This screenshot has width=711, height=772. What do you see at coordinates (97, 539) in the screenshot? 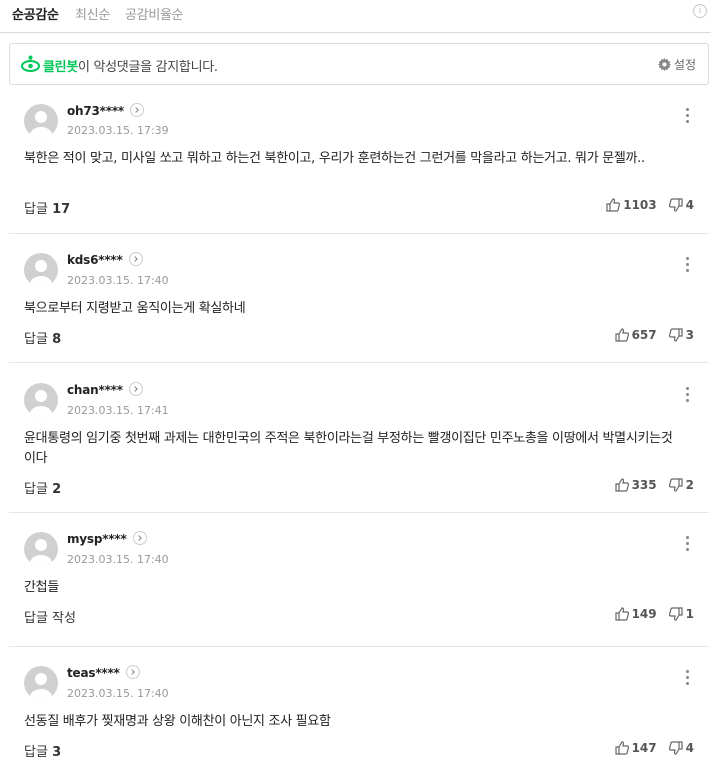
I see `username-text: mysp****` at bounding box center [97, 539].